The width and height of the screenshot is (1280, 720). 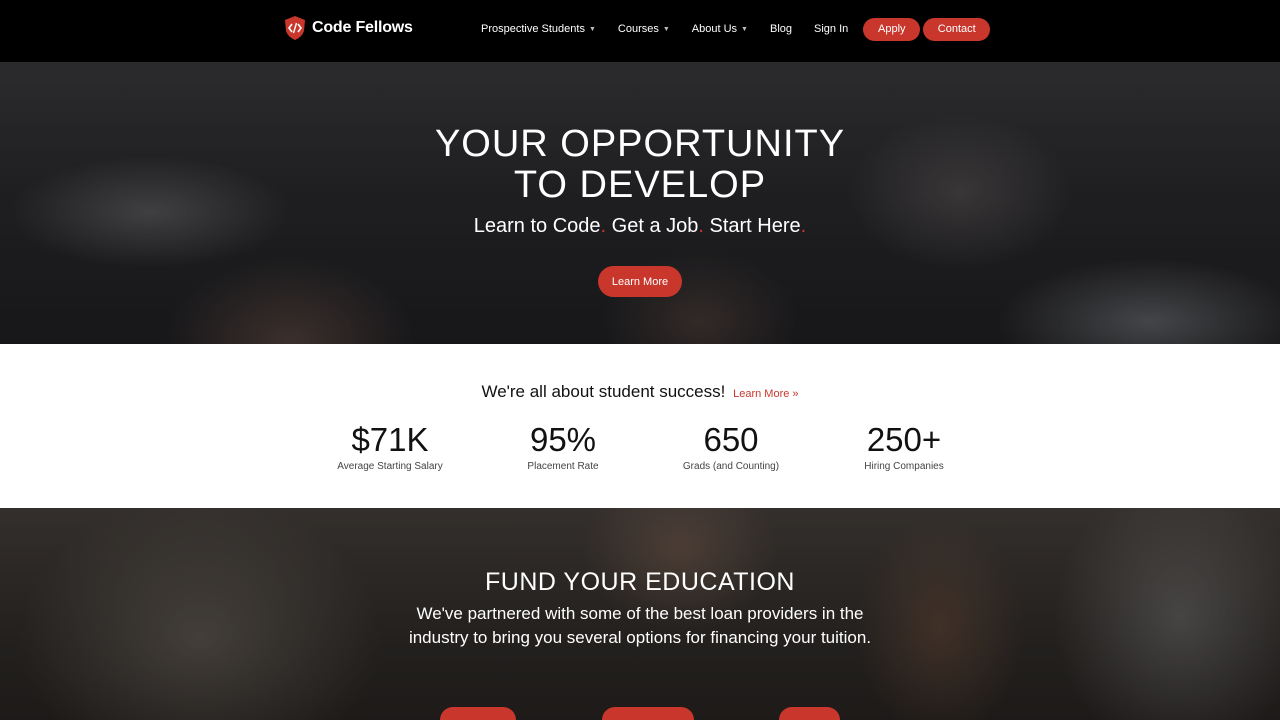 I want to click on nav-link-label: Prospective Students, so click(x=533, y=29).